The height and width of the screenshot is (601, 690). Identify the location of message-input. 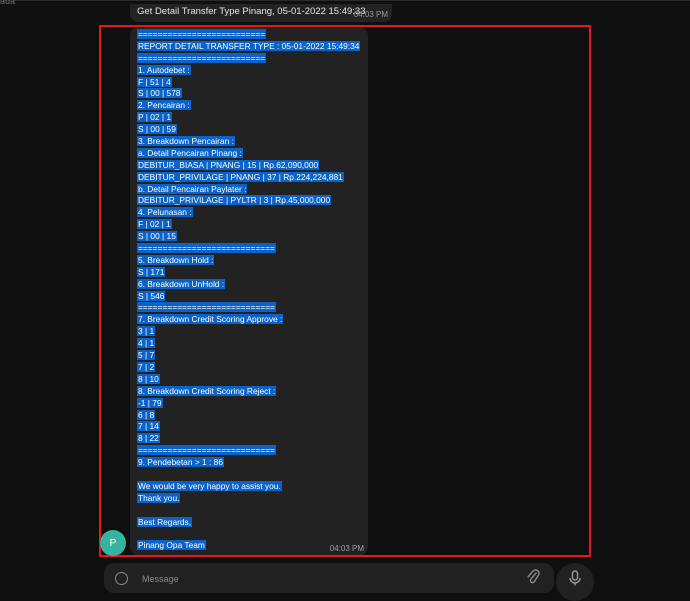
(327, 579).